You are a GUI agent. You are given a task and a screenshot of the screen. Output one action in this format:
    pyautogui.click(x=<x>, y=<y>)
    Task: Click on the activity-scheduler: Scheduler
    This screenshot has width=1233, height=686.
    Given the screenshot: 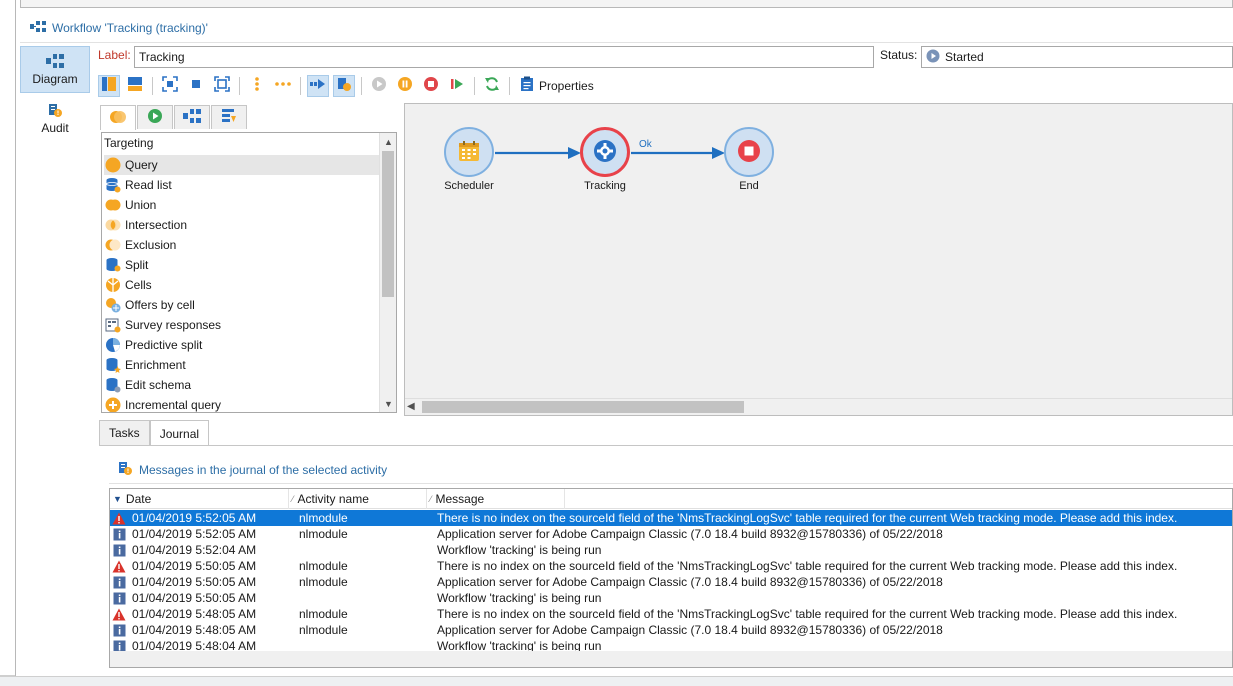 What is the action you would take?
    pyautogui.click(x=469, y=159)
    